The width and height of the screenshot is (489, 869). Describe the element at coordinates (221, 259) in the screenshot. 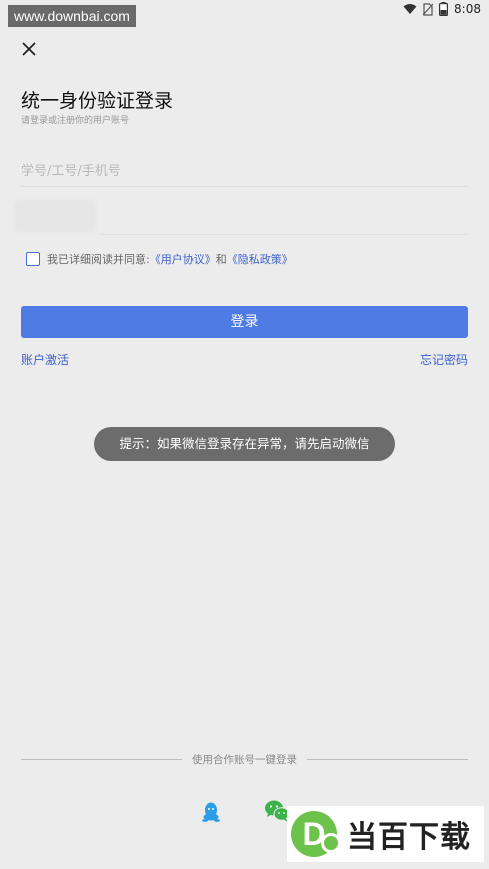

I see `agree-and: 和` at that location.